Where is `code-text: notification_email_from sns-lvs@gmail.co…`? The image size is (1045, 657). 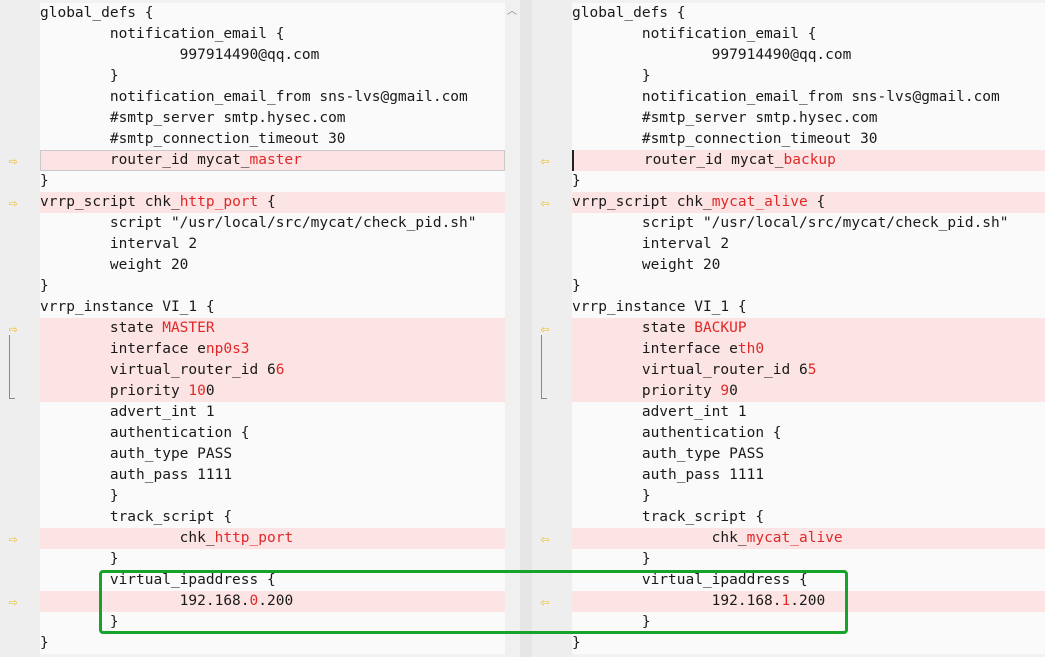 code-text: notification_email_from sns-lvs@gmail.co… is located at coordinates (786, 97).